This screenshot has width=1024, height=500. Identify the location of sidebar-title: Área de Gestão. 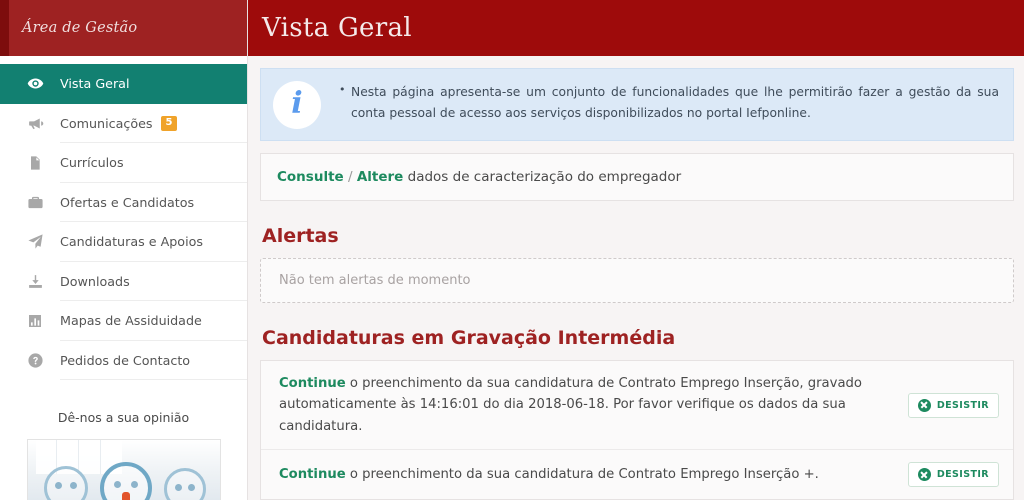
(80, 28).